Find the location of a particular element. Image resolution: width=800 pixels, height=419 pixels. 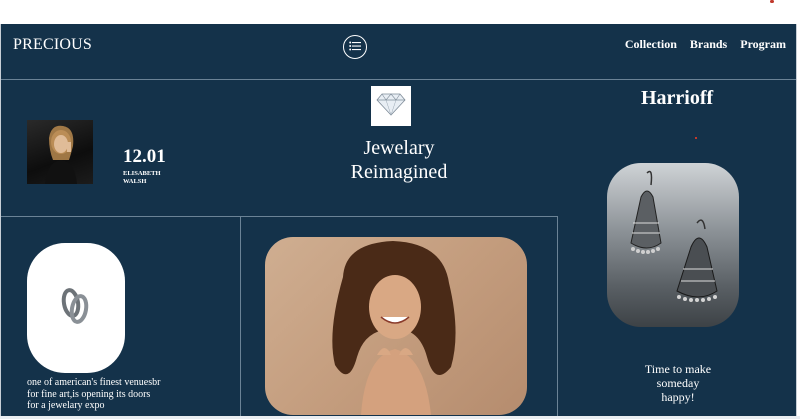

diamond-icon is located at coordinates (391, 106).